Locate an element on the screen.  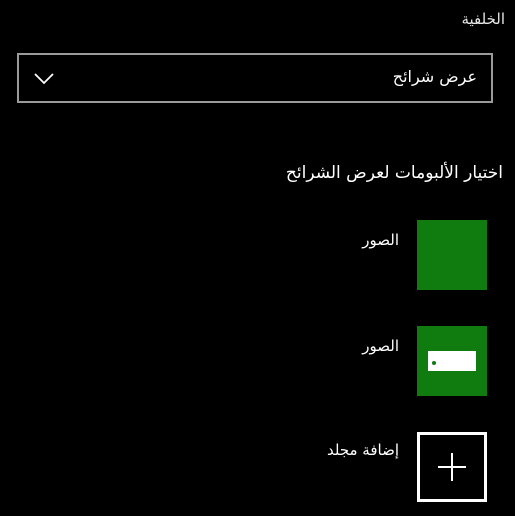
add-folder-button is located at coordinates (452, 467).